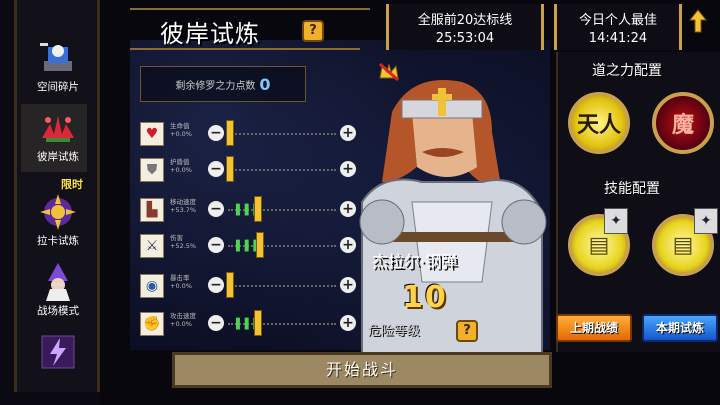  I want to click on lightning-icon, so click(58, 352).